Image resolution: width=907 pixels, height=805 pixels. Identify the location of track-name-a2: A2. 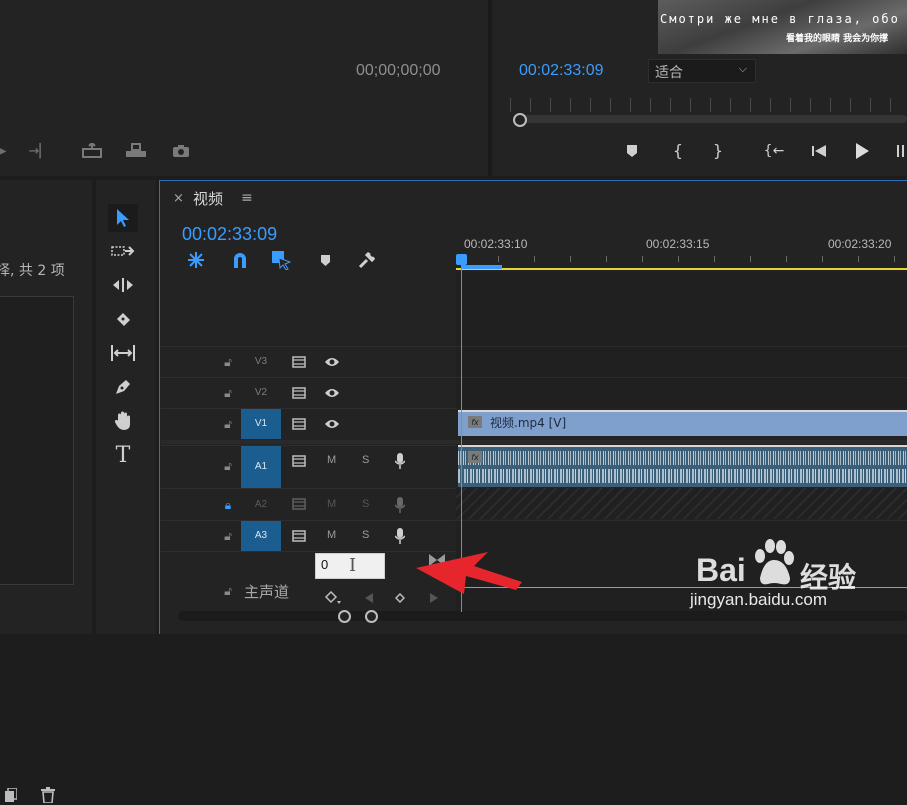
(261, 504).